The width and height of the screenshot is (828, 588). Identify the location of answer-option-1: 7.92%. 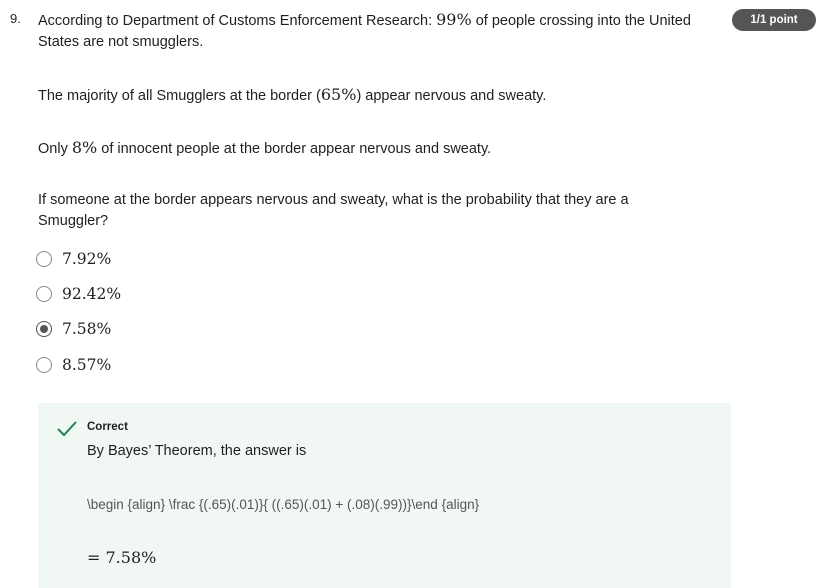
(73, 259).